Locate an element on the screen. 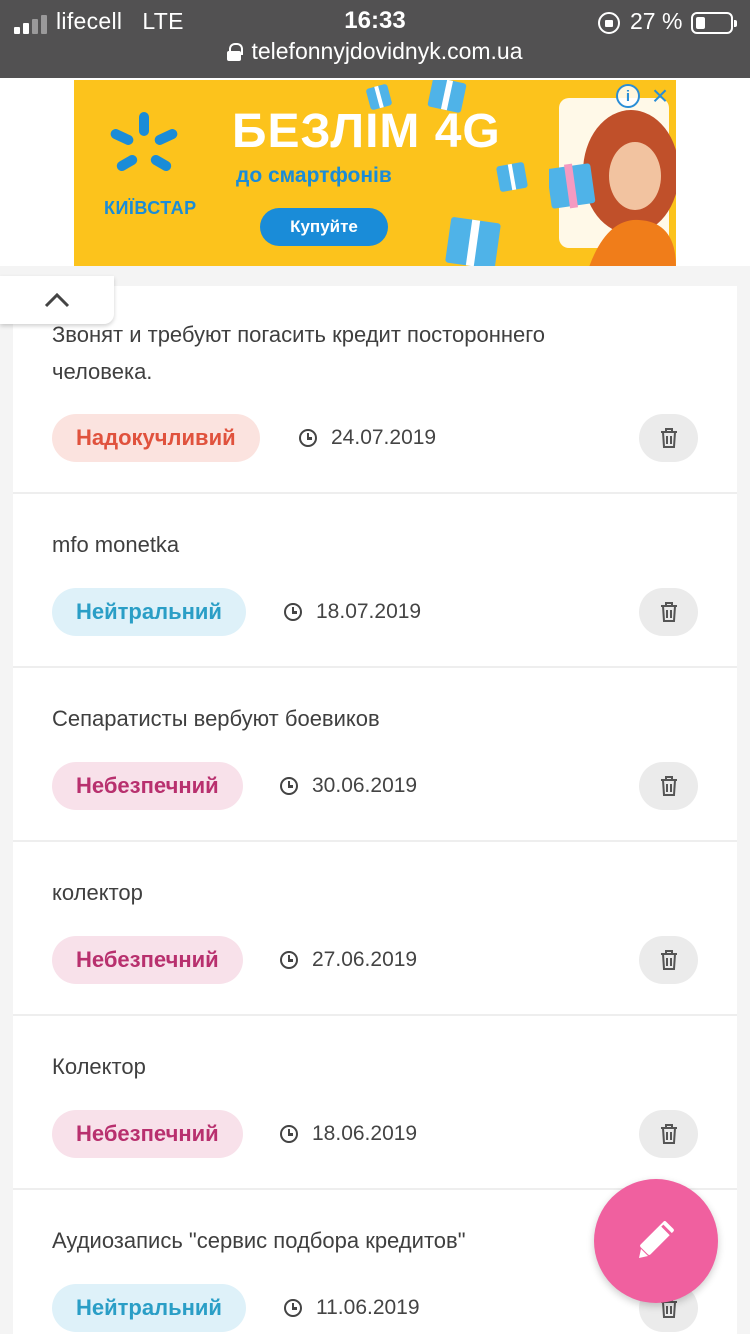 The height and width of the screenshot is (1334, 750). battery-percent: 27 % is located at coordinates (656, 21).